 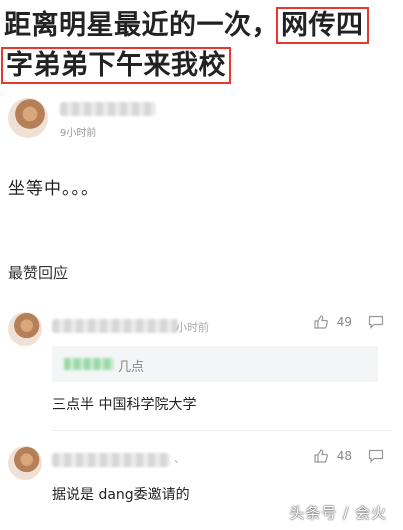 I want to click on comment-divider, so click(x=222, y=430).